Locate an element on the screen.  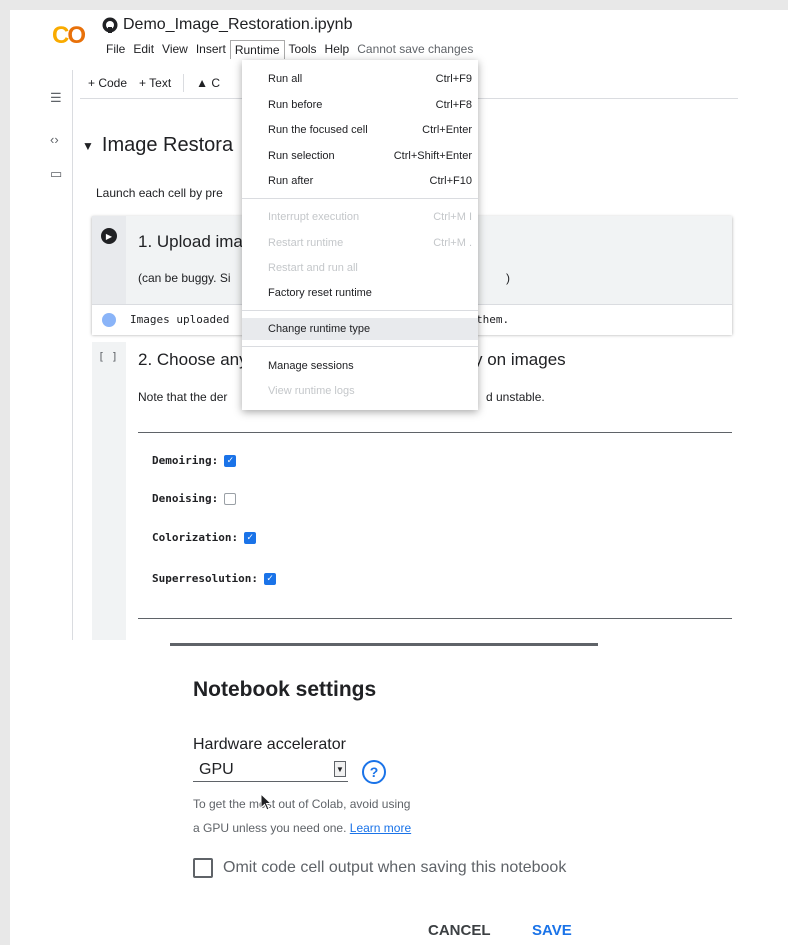
omit-output-checkbox is located at coordinates (203, 868).